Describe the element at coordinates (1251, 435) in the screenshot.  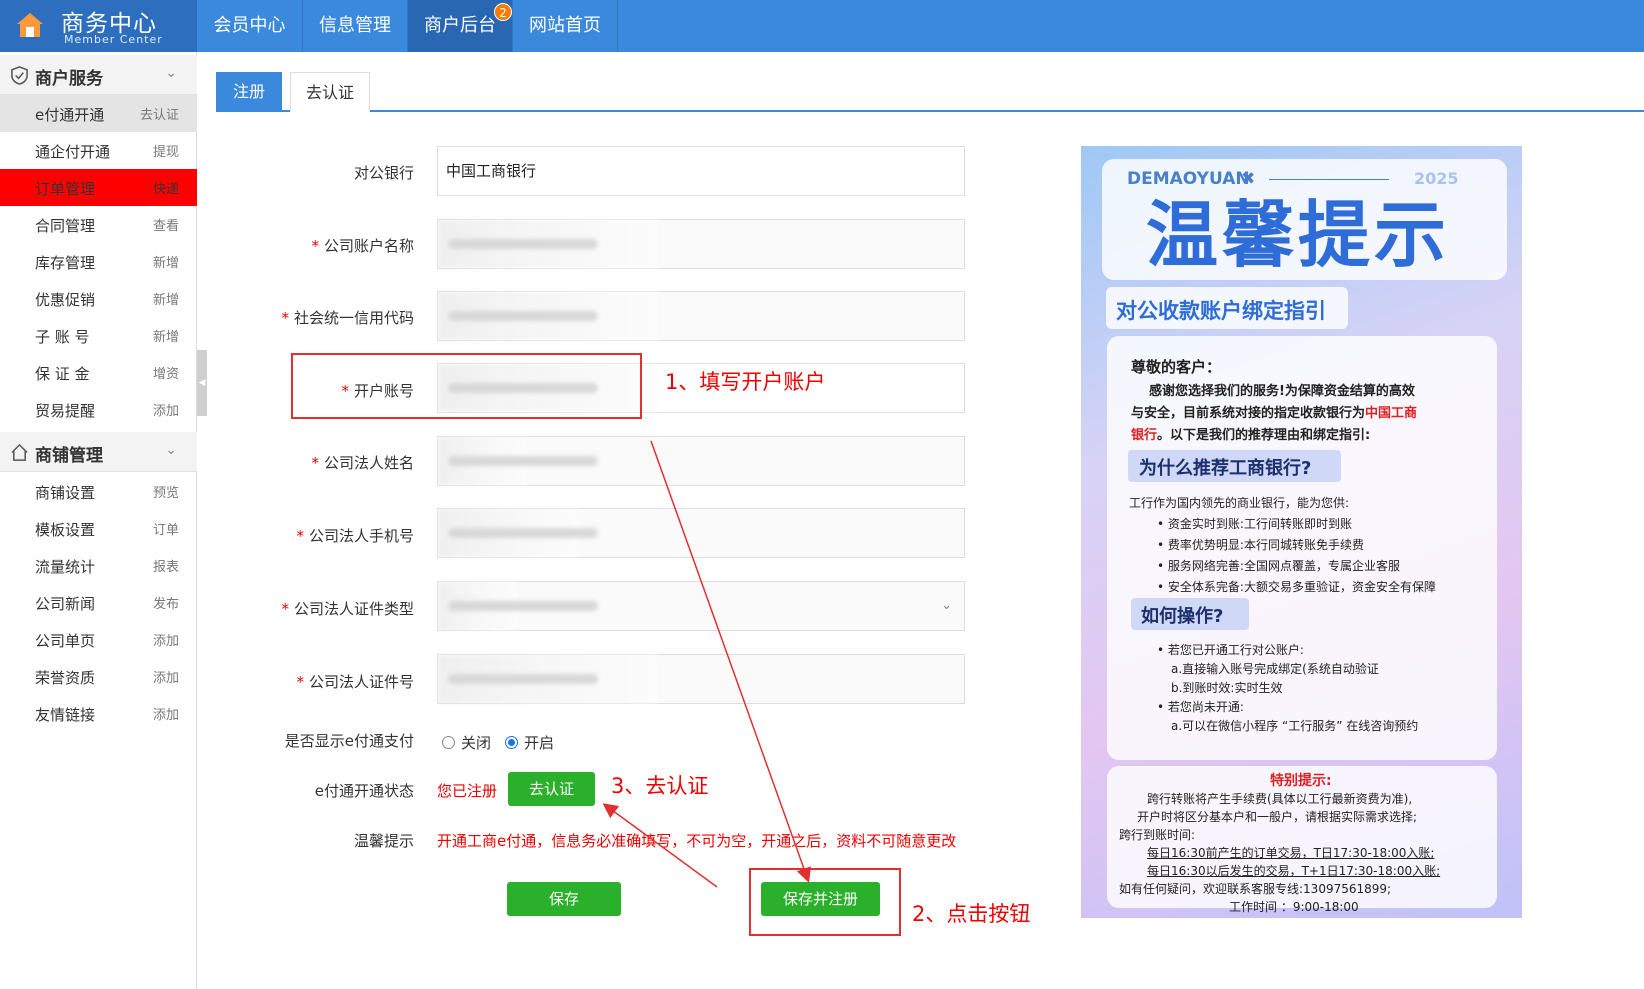
I see `poster-intro3: 银行。以下是我们的推荐理由和绑定指引:` at that location.